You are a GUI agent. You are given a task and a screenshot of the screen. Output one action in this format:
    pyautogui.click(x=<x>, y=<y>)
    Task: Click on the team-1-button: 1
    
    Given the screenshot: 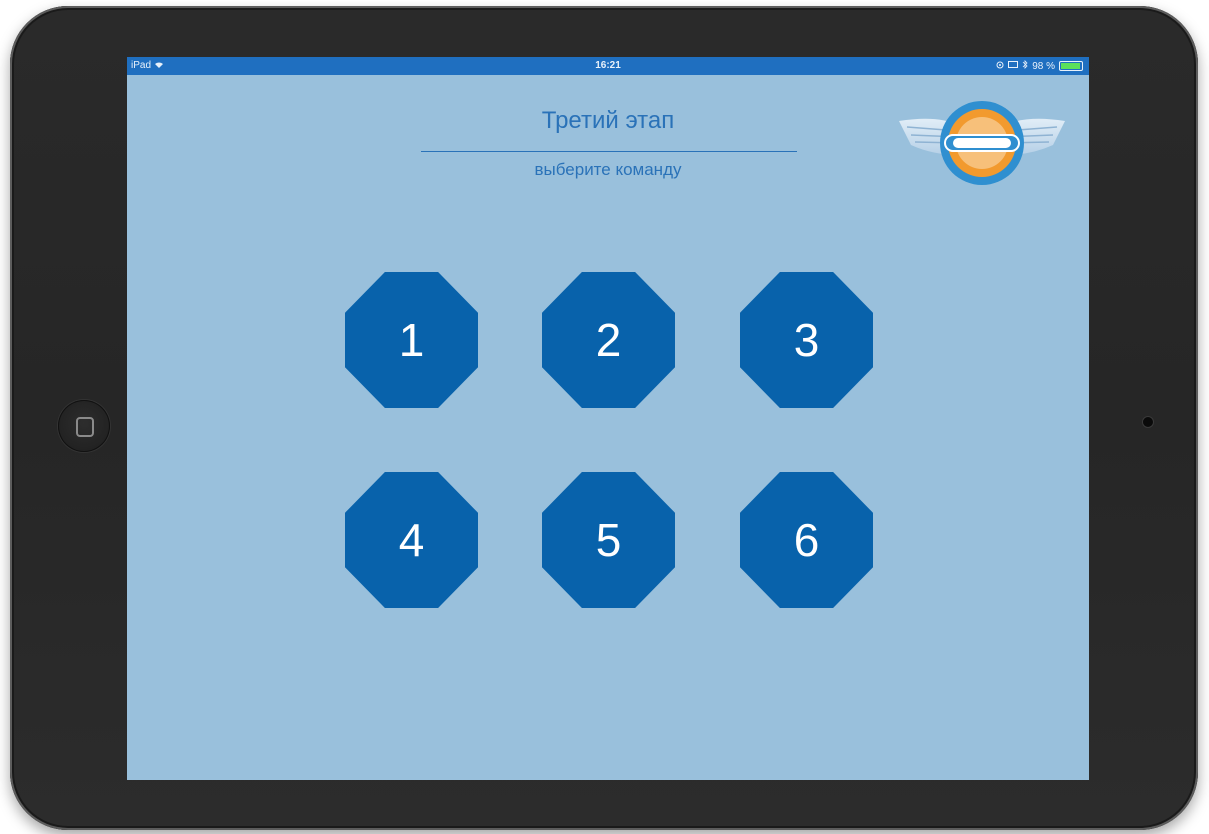 What is the action you would take?
    pyautogui.click(x=411, y=340)
    